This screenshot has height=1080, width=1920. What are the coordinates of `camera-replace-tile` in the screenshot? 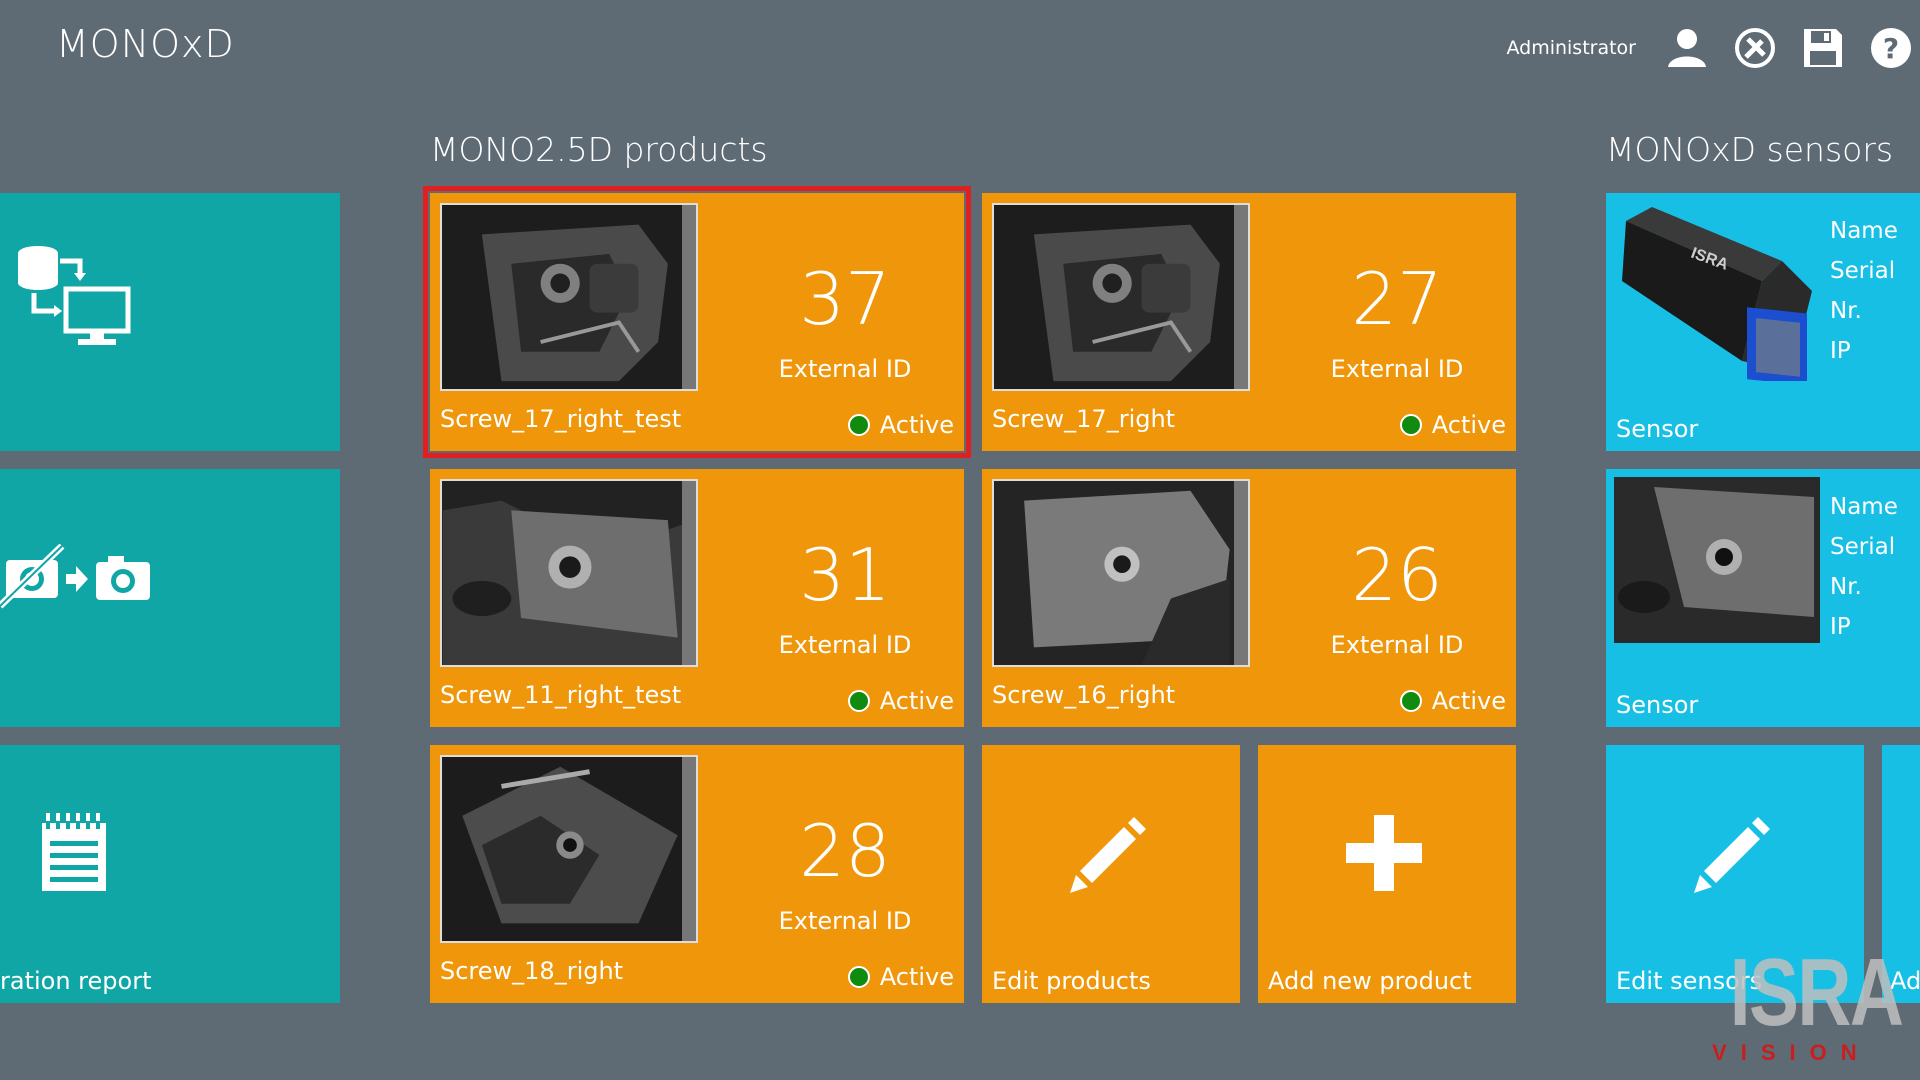 It's located at (170, 598).